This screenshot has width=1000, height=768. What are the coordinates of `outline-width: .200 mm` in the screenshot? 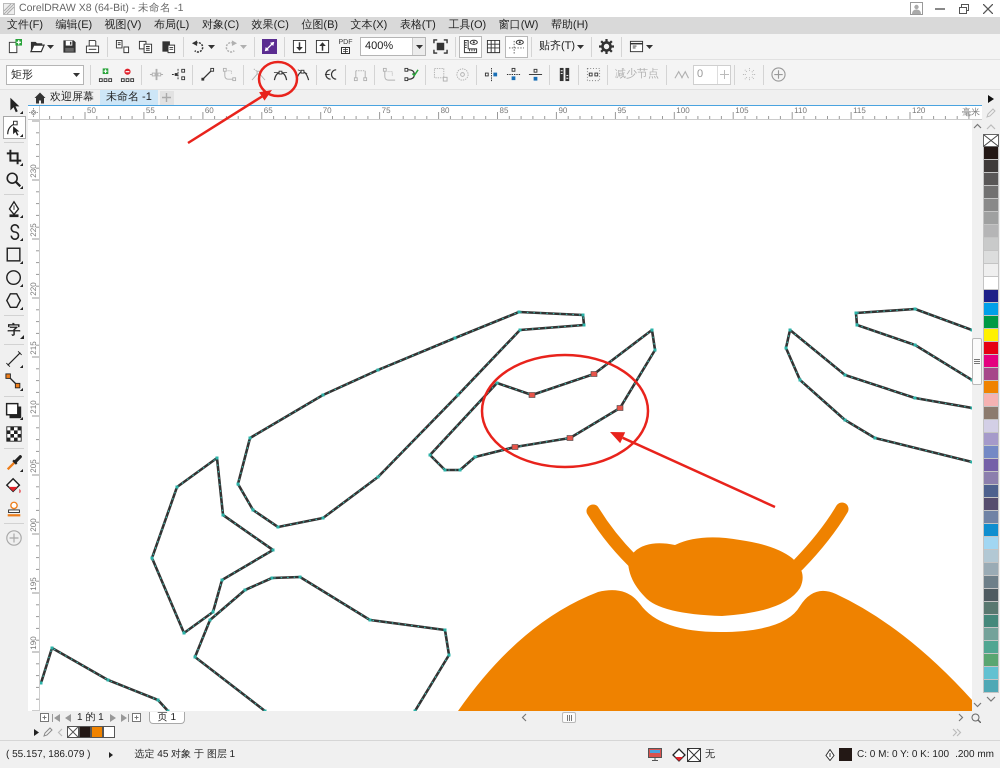 It's located at (974, 754).